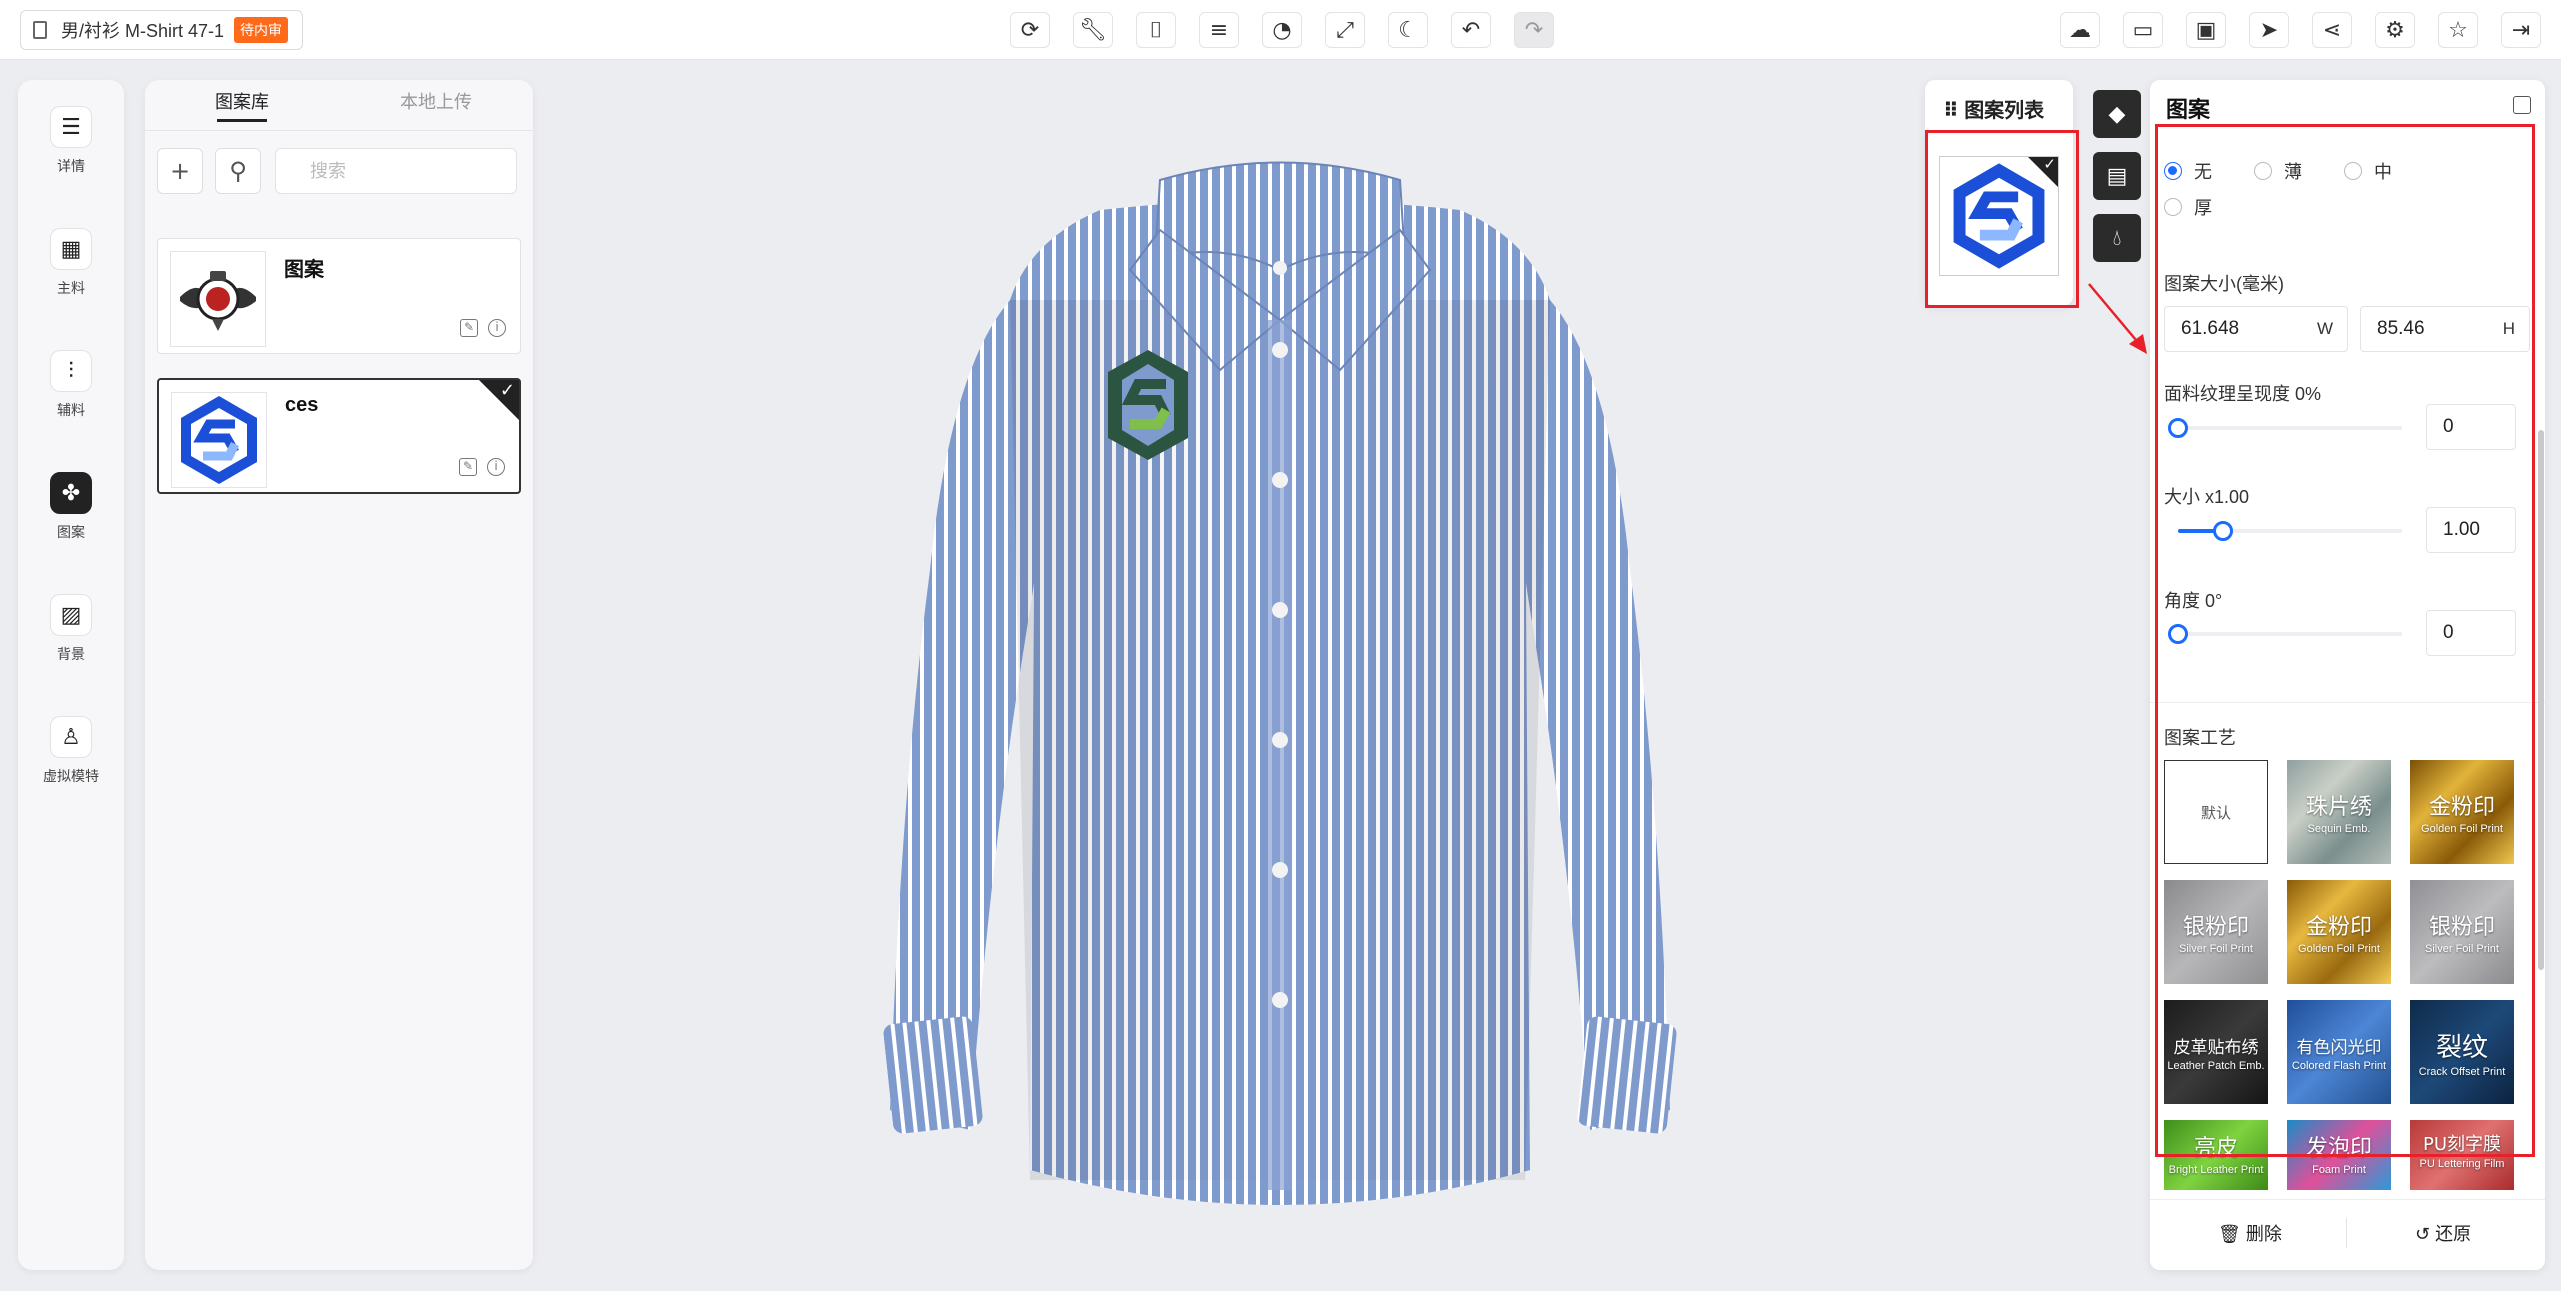 This screenshot has width=2561, height=1291. Describe the element at coordinates (339, 675) in the screenshot. I see `pattern-library-panel: 图案库 本地上传 + ⚲ 搜索 图案 ✎ i ces ✎ i ✓` at that location.